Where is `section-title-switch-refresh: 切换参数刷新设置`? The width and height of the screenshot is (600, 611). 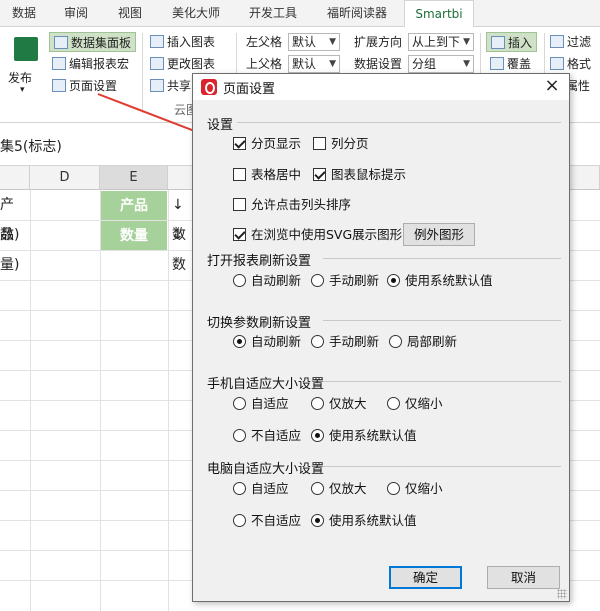
section-title-switch-refresh: 切换参数刷新设置 is located at coordinates (259, 323).